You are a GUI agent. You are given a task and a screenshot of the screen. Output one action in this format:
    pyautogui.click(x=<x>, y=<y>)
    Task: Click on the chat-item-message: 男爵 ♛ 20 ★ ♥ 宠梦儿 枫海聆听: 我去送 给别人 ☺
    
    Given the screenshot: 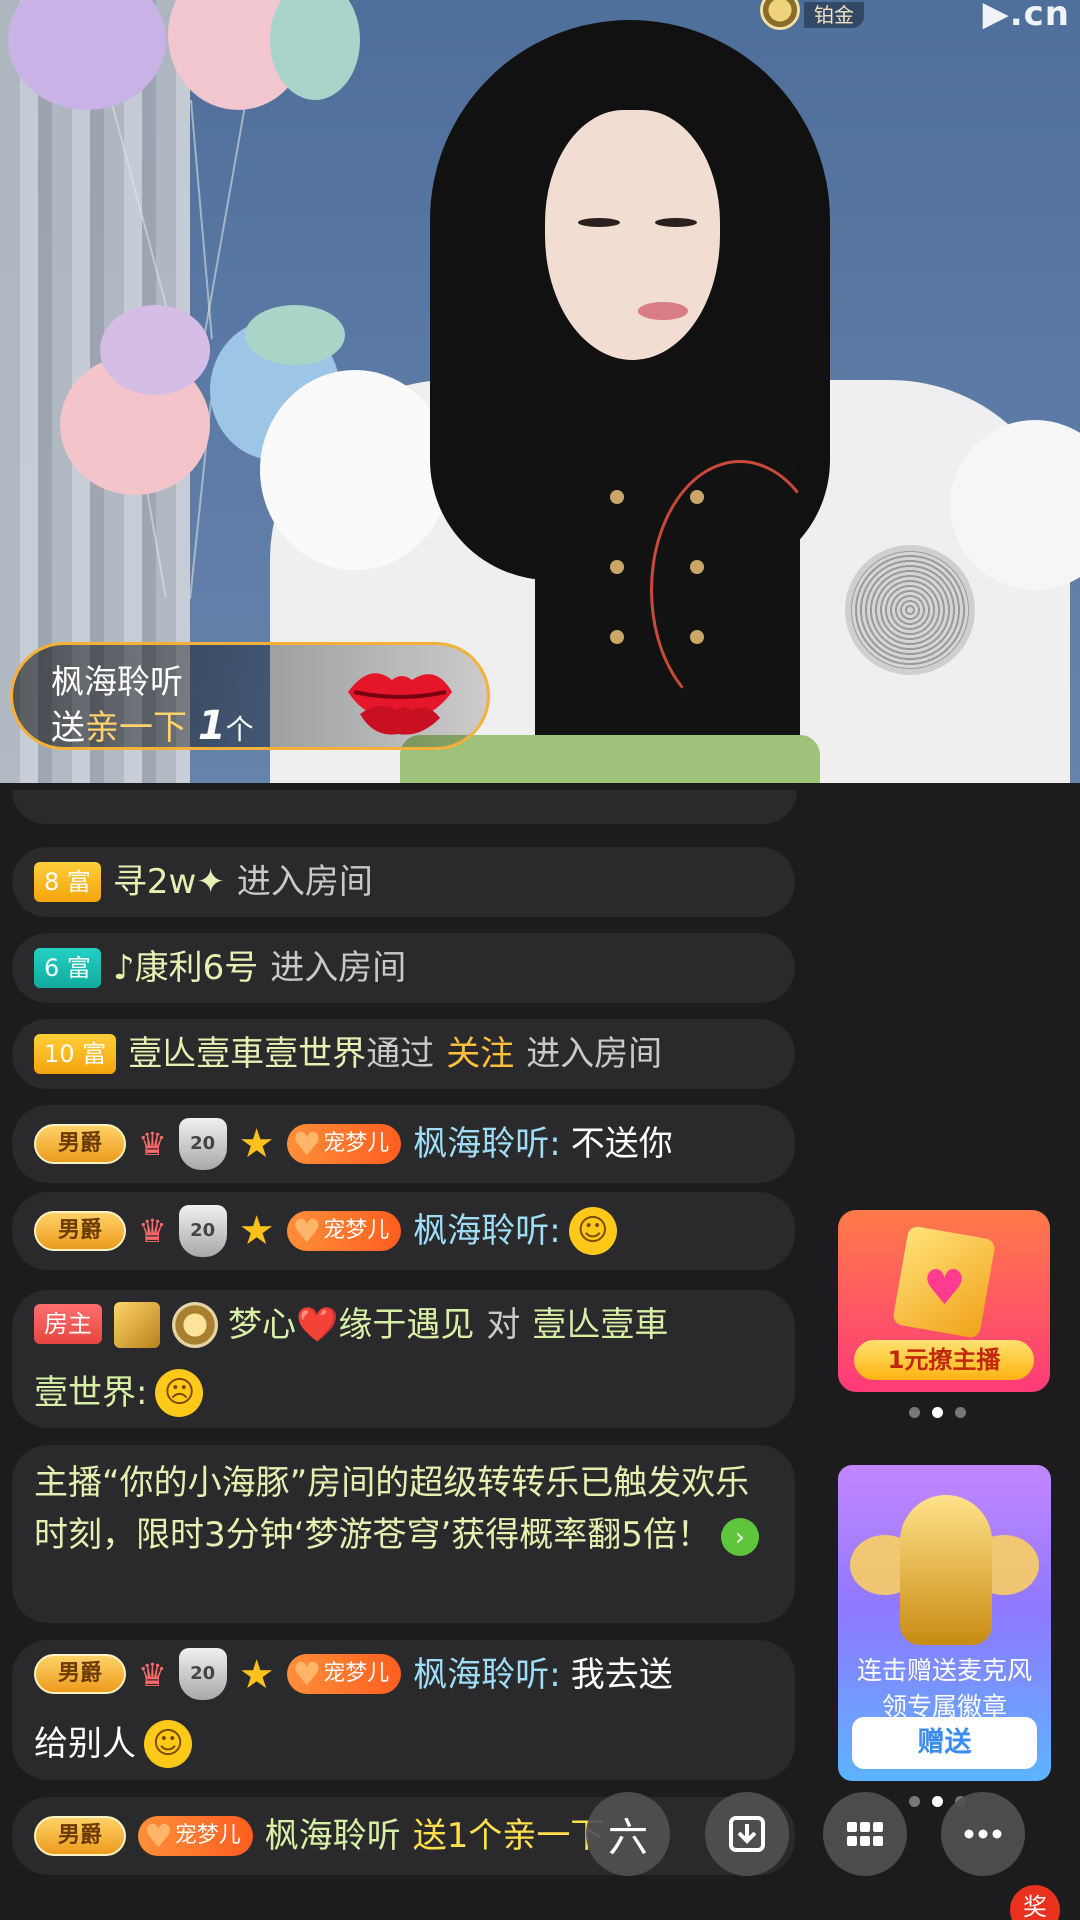 What is the action you would take?
    pyautogui.click(x=403, y=1710)
    